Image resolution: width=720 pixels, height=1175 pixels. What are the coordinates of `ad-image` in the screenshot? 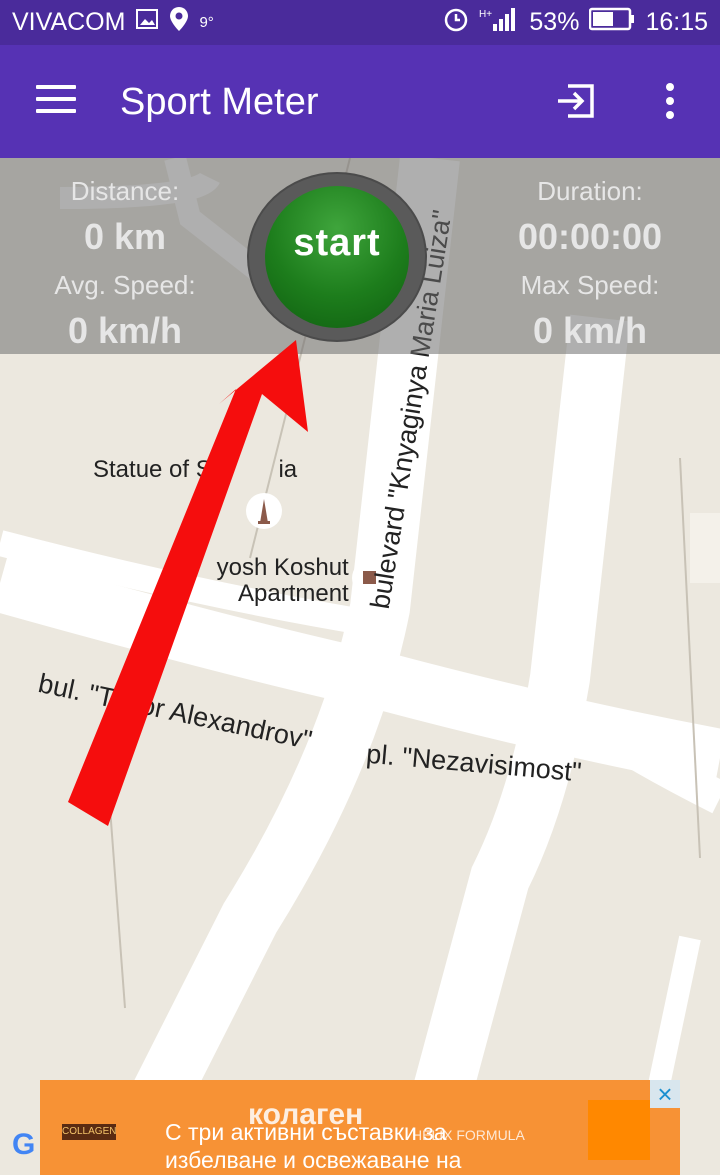 It's located at (619, 1130).